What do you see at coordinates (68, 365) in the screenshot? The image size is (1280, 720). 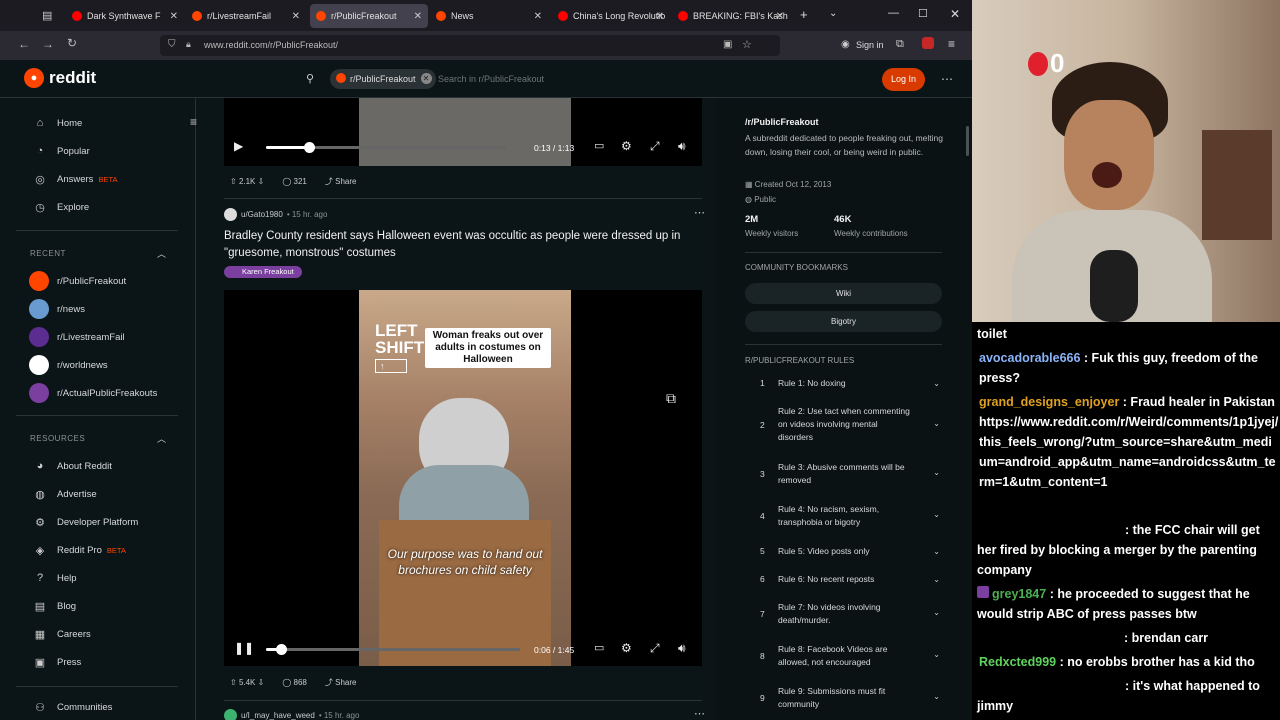 I see `sidebar-item-worldnews: r/worldnews` at bounding box center [68, 365].